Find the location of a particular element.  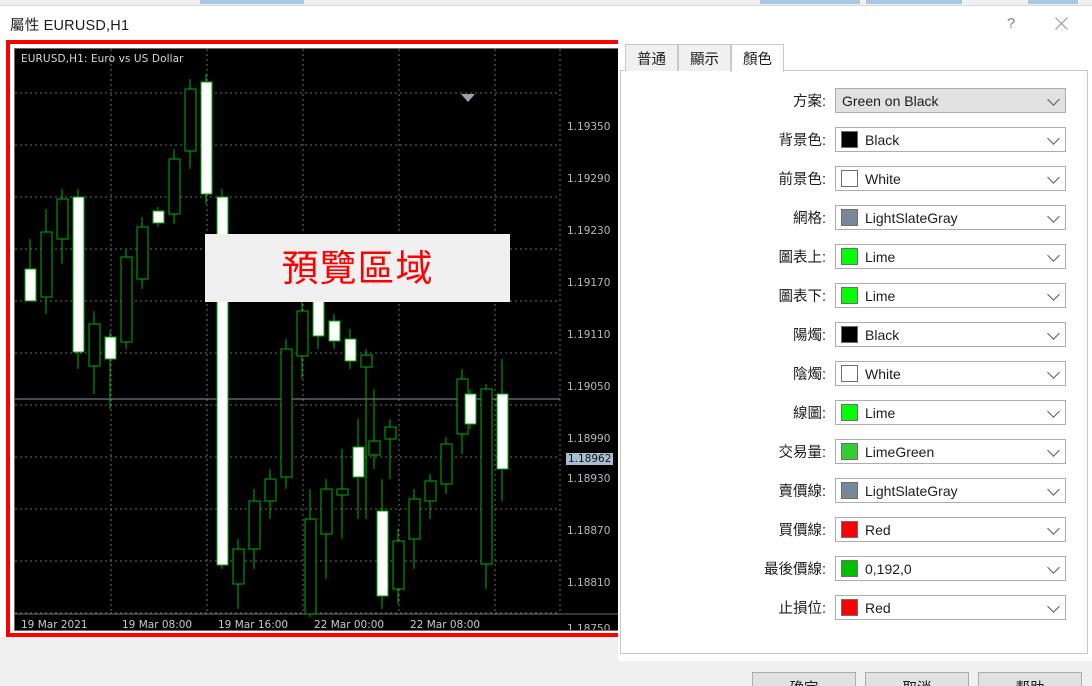

help-button-label: 帮助 is located at coordinates (1030, 681).